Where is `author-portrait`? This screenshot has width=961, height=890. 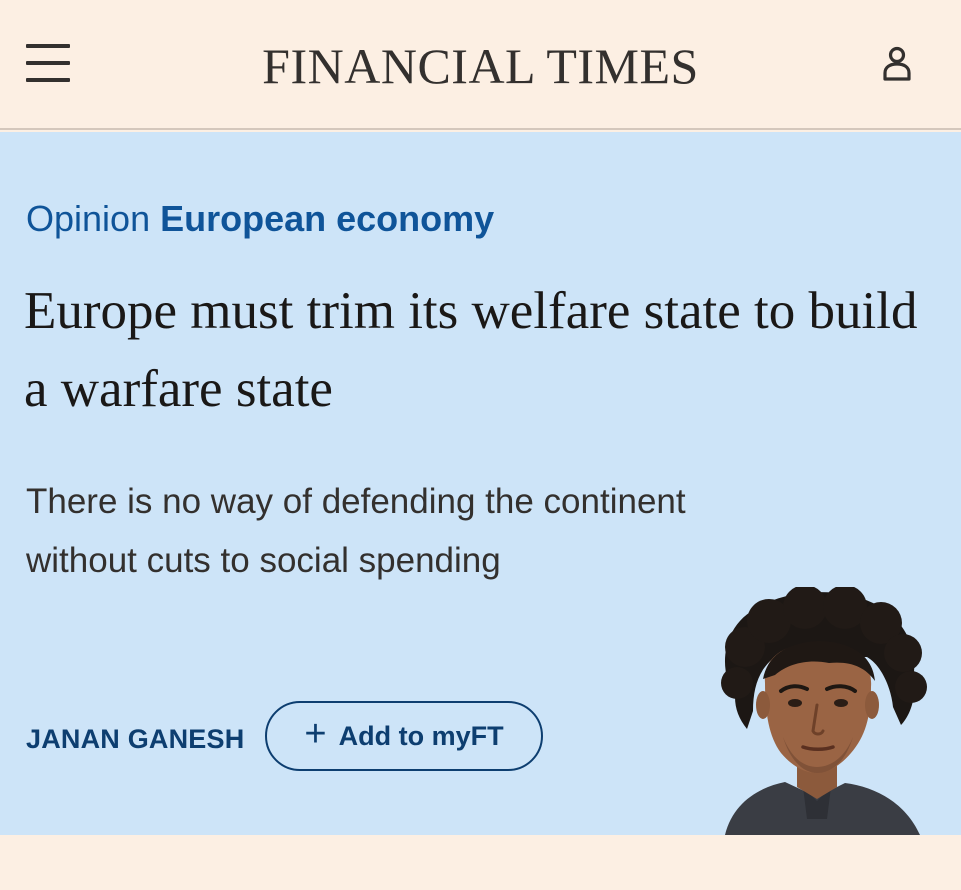 author-portrait is located at coordinates (825, 710).